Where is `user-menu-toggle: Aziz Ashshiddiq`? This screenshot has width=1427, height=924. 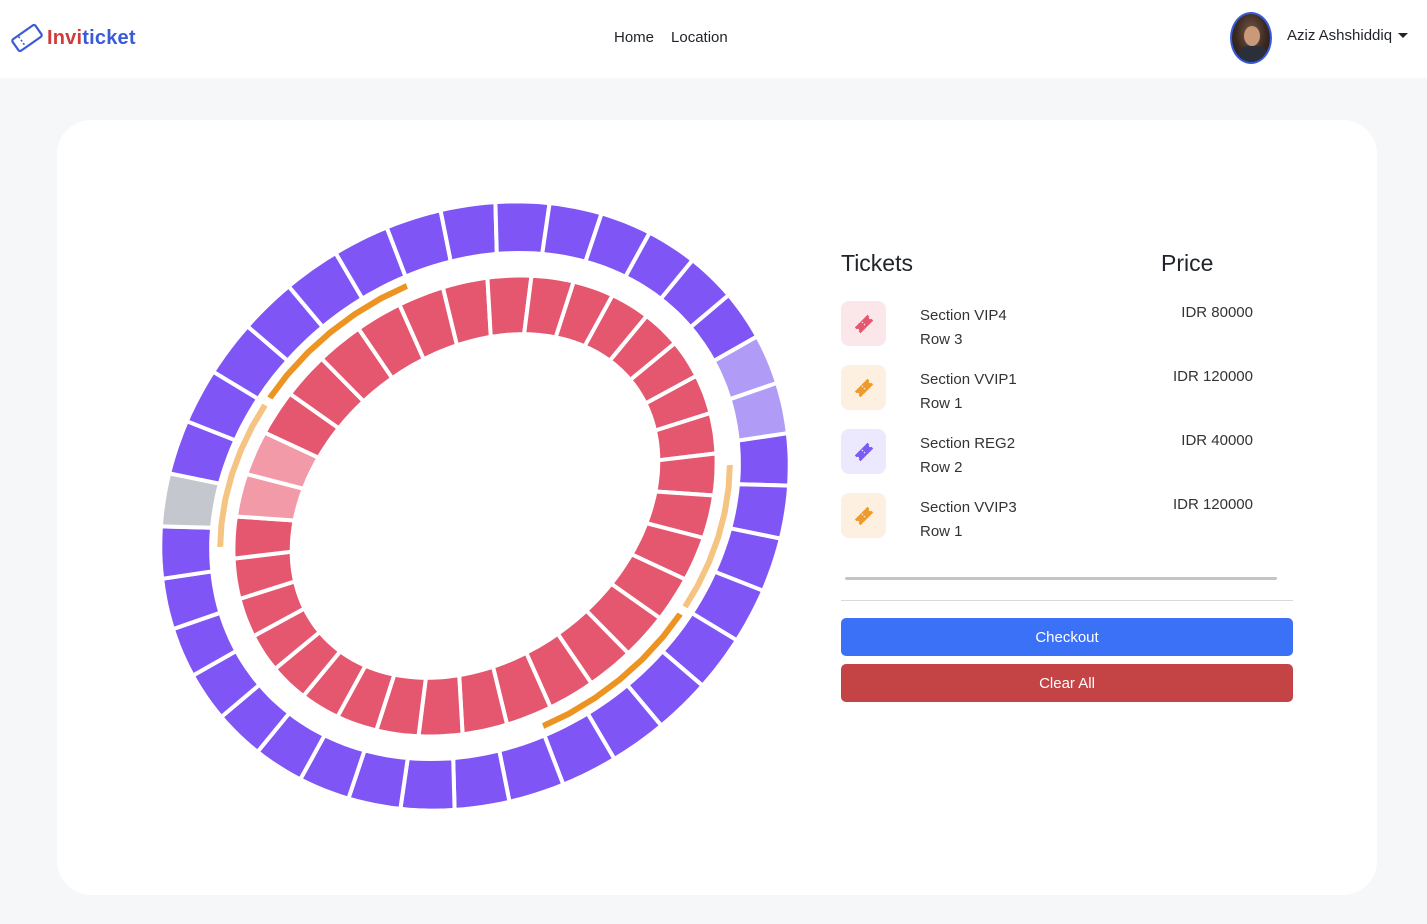
user-menu-toggle: Aziz Ashshiddiq is located at coordinates (1348, 35).